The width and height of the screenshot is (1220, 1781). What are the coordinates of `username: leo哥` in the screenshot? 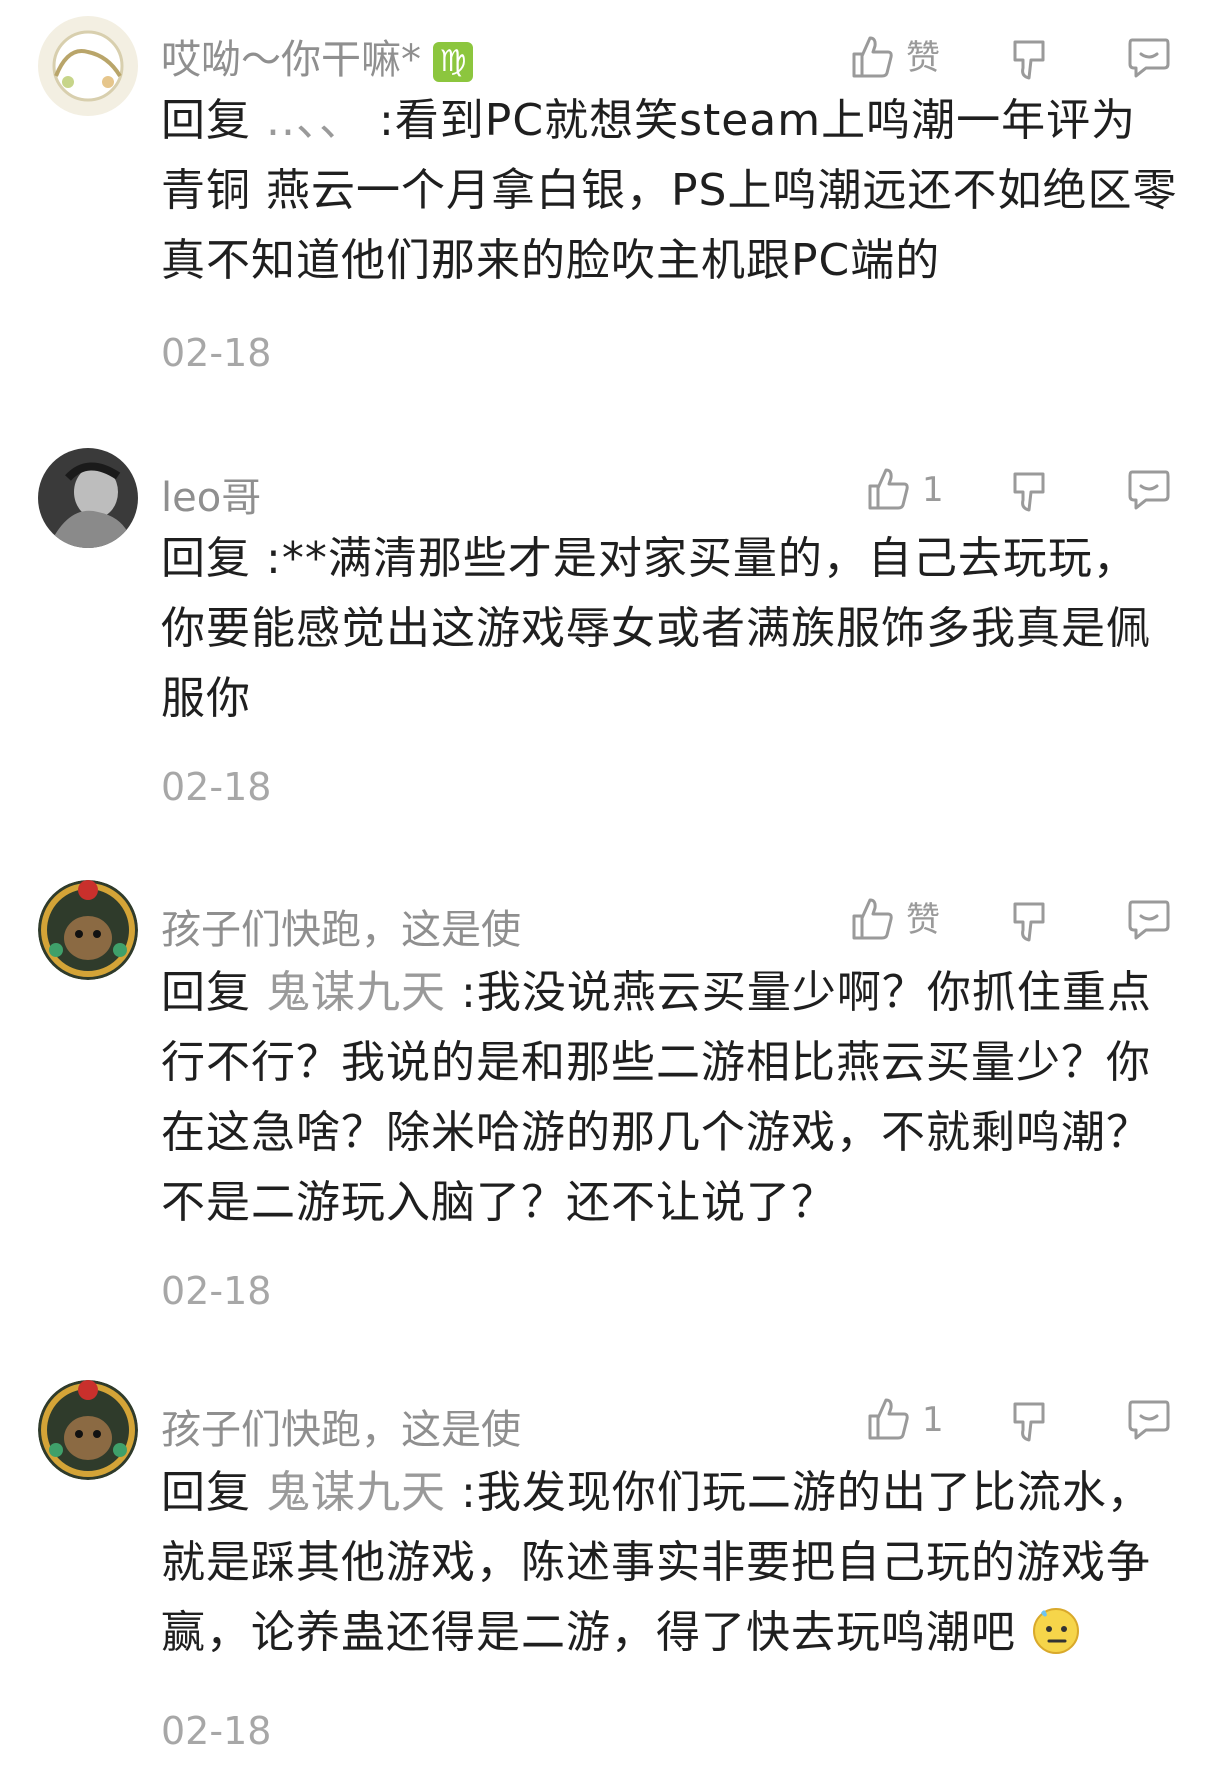 It's located at (211, 498).